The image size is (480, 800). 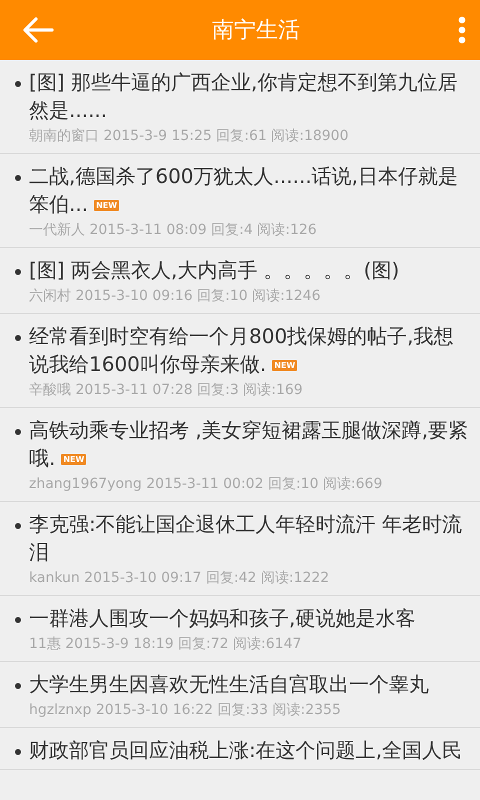 I want to click on post-title: 大学生男生因喜欢无性生活自宫取出一个睾丸, so click(x=229, y=684).